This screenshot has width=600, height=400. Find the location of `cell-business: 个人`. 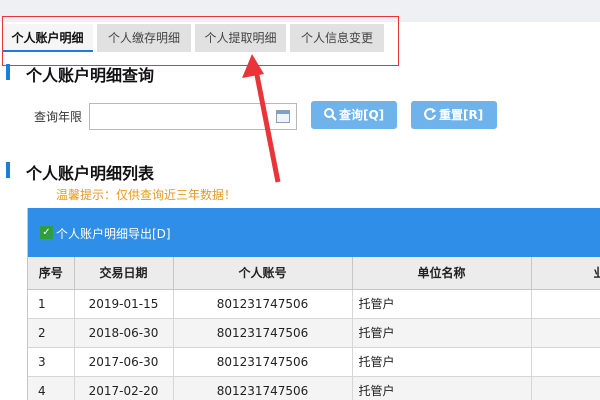

cell-business: 个人 is located at coordinates (565, 304).